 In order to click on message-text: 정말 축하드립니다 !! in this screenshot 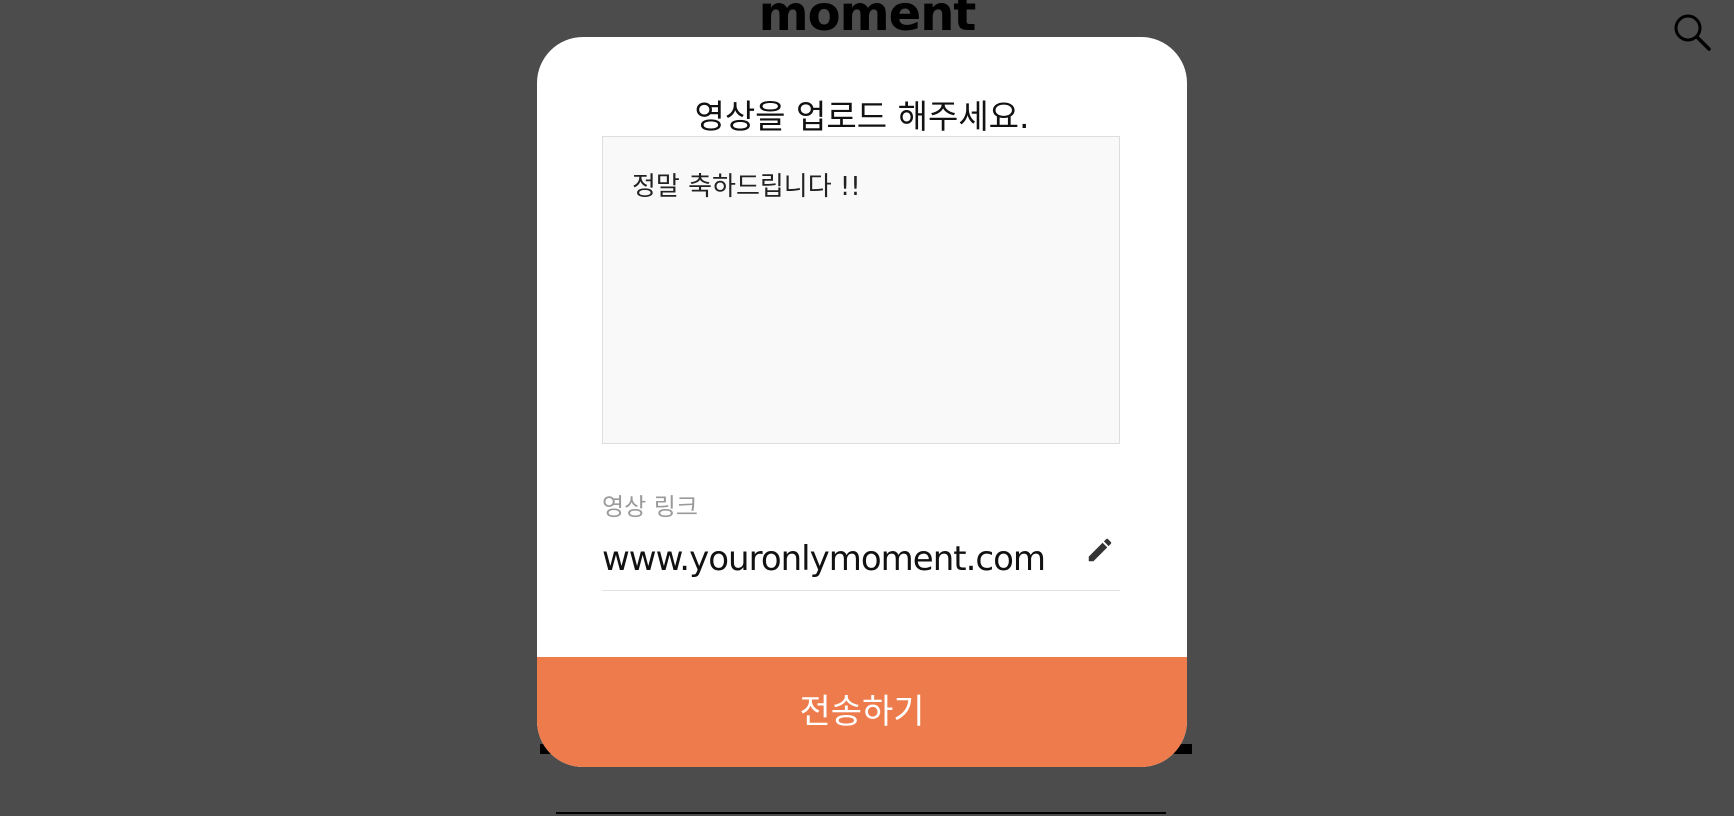, I will do `click(746, 187)`.